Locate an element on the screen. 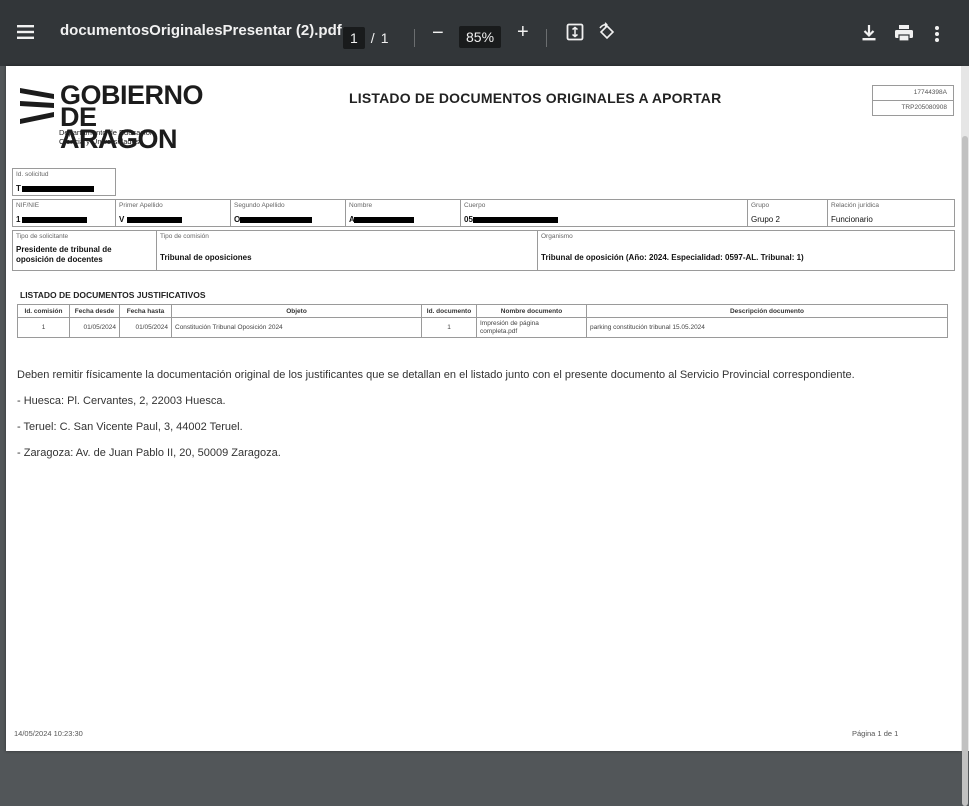 This screenshot has height=806, width=969. reference-code: 17744398A is located at coordinates (930, 92).